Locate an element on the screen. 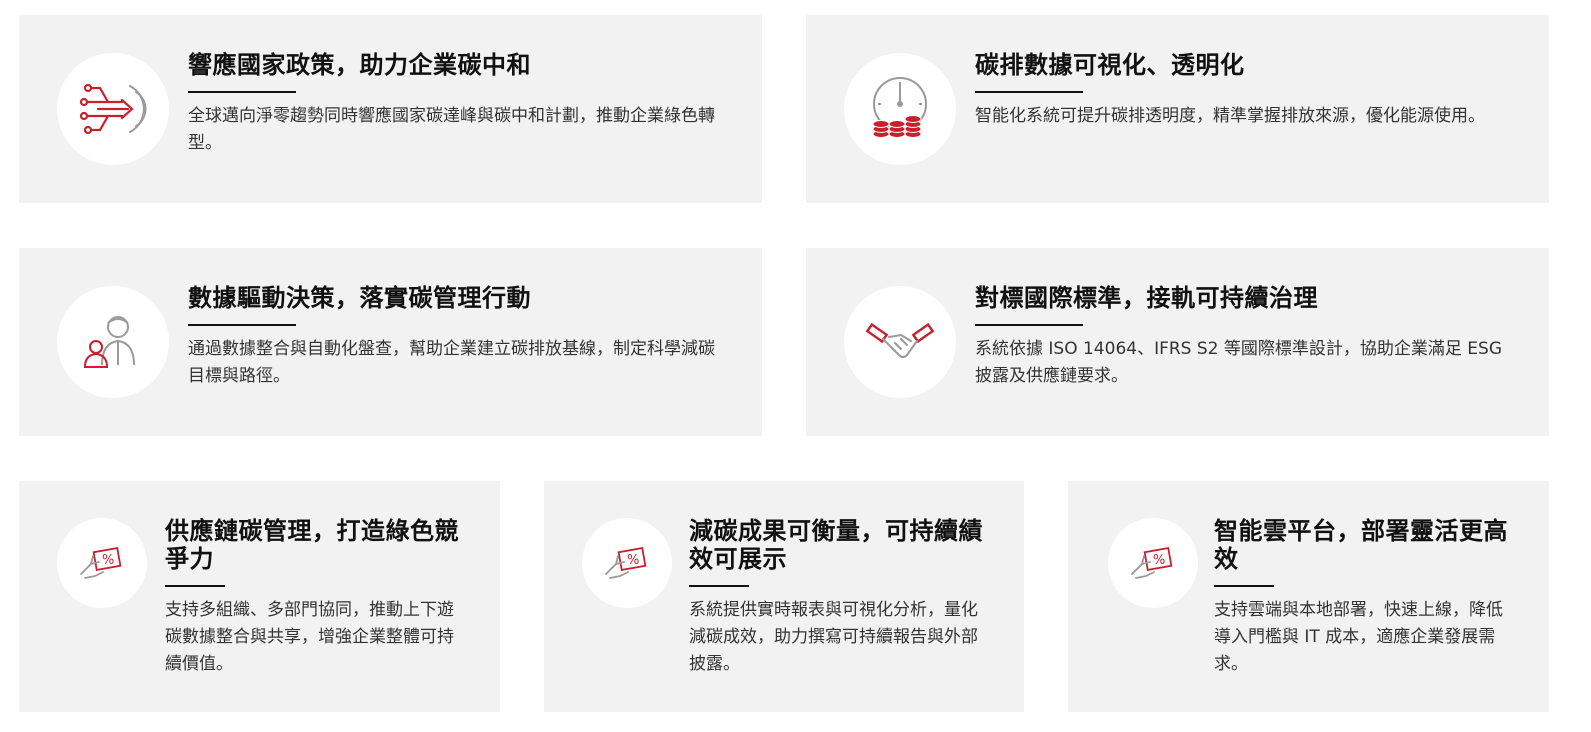 Image resolution: width=1591 pixels, height=732 pixels. card-description: 通過數據整合與自動化盤查，幫助企業建立碳排放基線，制定科學減碳目標與路徑。 is located at coordinates (451, 362).